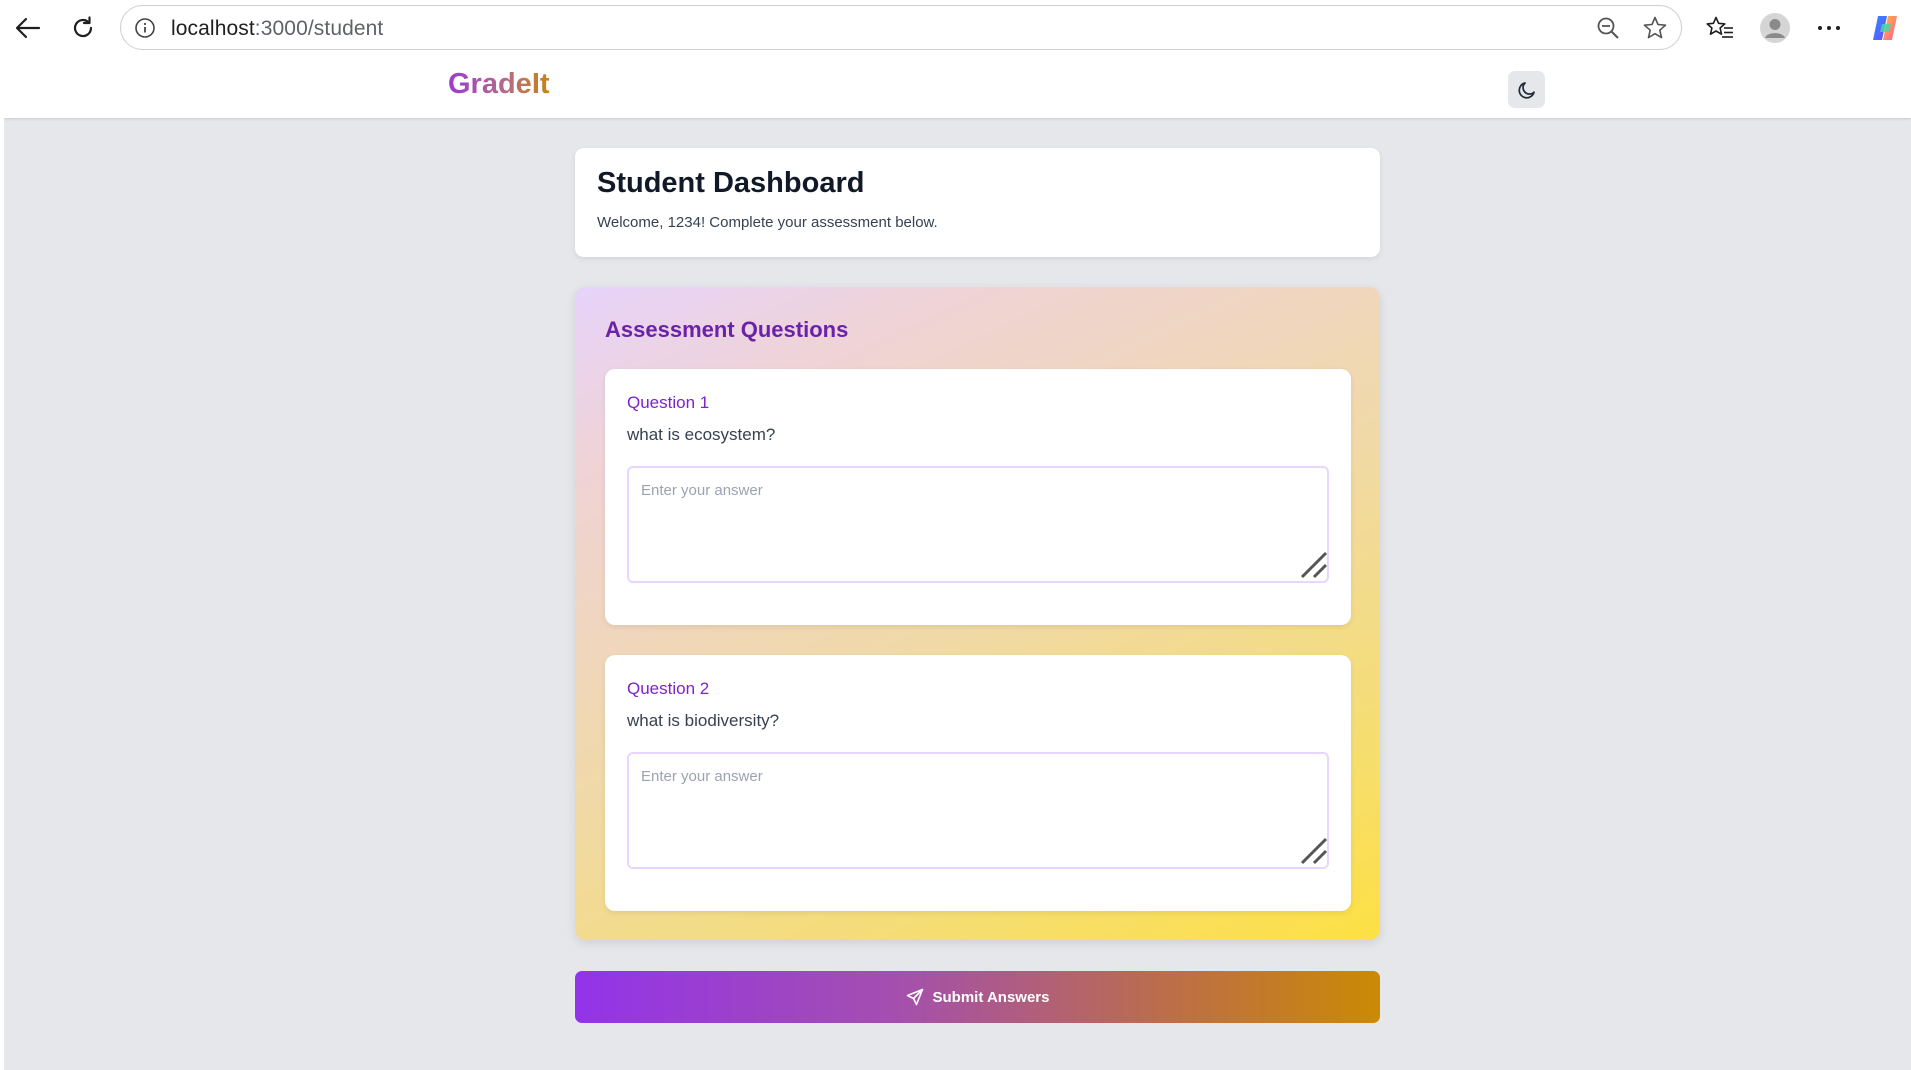 The width and height of the screenshot is (1911, 1070). I want to click on favorites-icon, so click(1720, 28).